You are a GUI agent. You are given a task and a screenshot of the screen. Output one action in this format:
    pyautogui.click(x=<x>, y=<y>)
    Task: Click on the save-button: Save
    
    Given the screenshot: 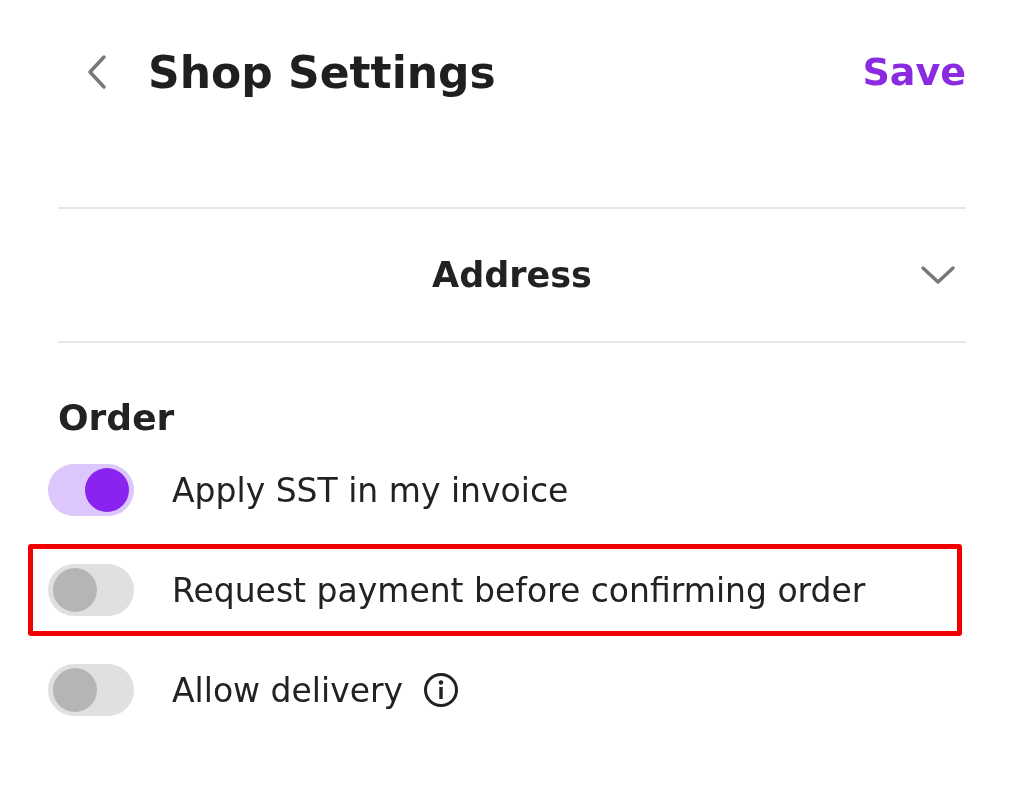 What is the action you would take?
    pyautogui.click(x=914, y=72)
    